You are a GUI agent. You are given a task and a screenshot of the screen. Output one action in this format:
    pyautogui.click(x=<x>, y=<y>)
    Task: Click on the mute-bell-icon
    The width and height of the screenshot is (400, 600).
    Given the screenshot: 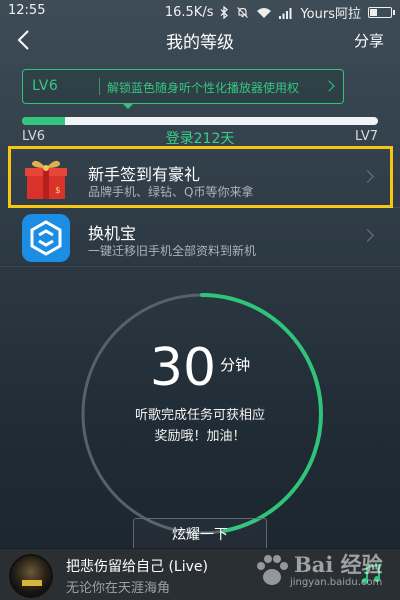 What is the action you would take?
    pyautogui.click(x=243, y=12)
    